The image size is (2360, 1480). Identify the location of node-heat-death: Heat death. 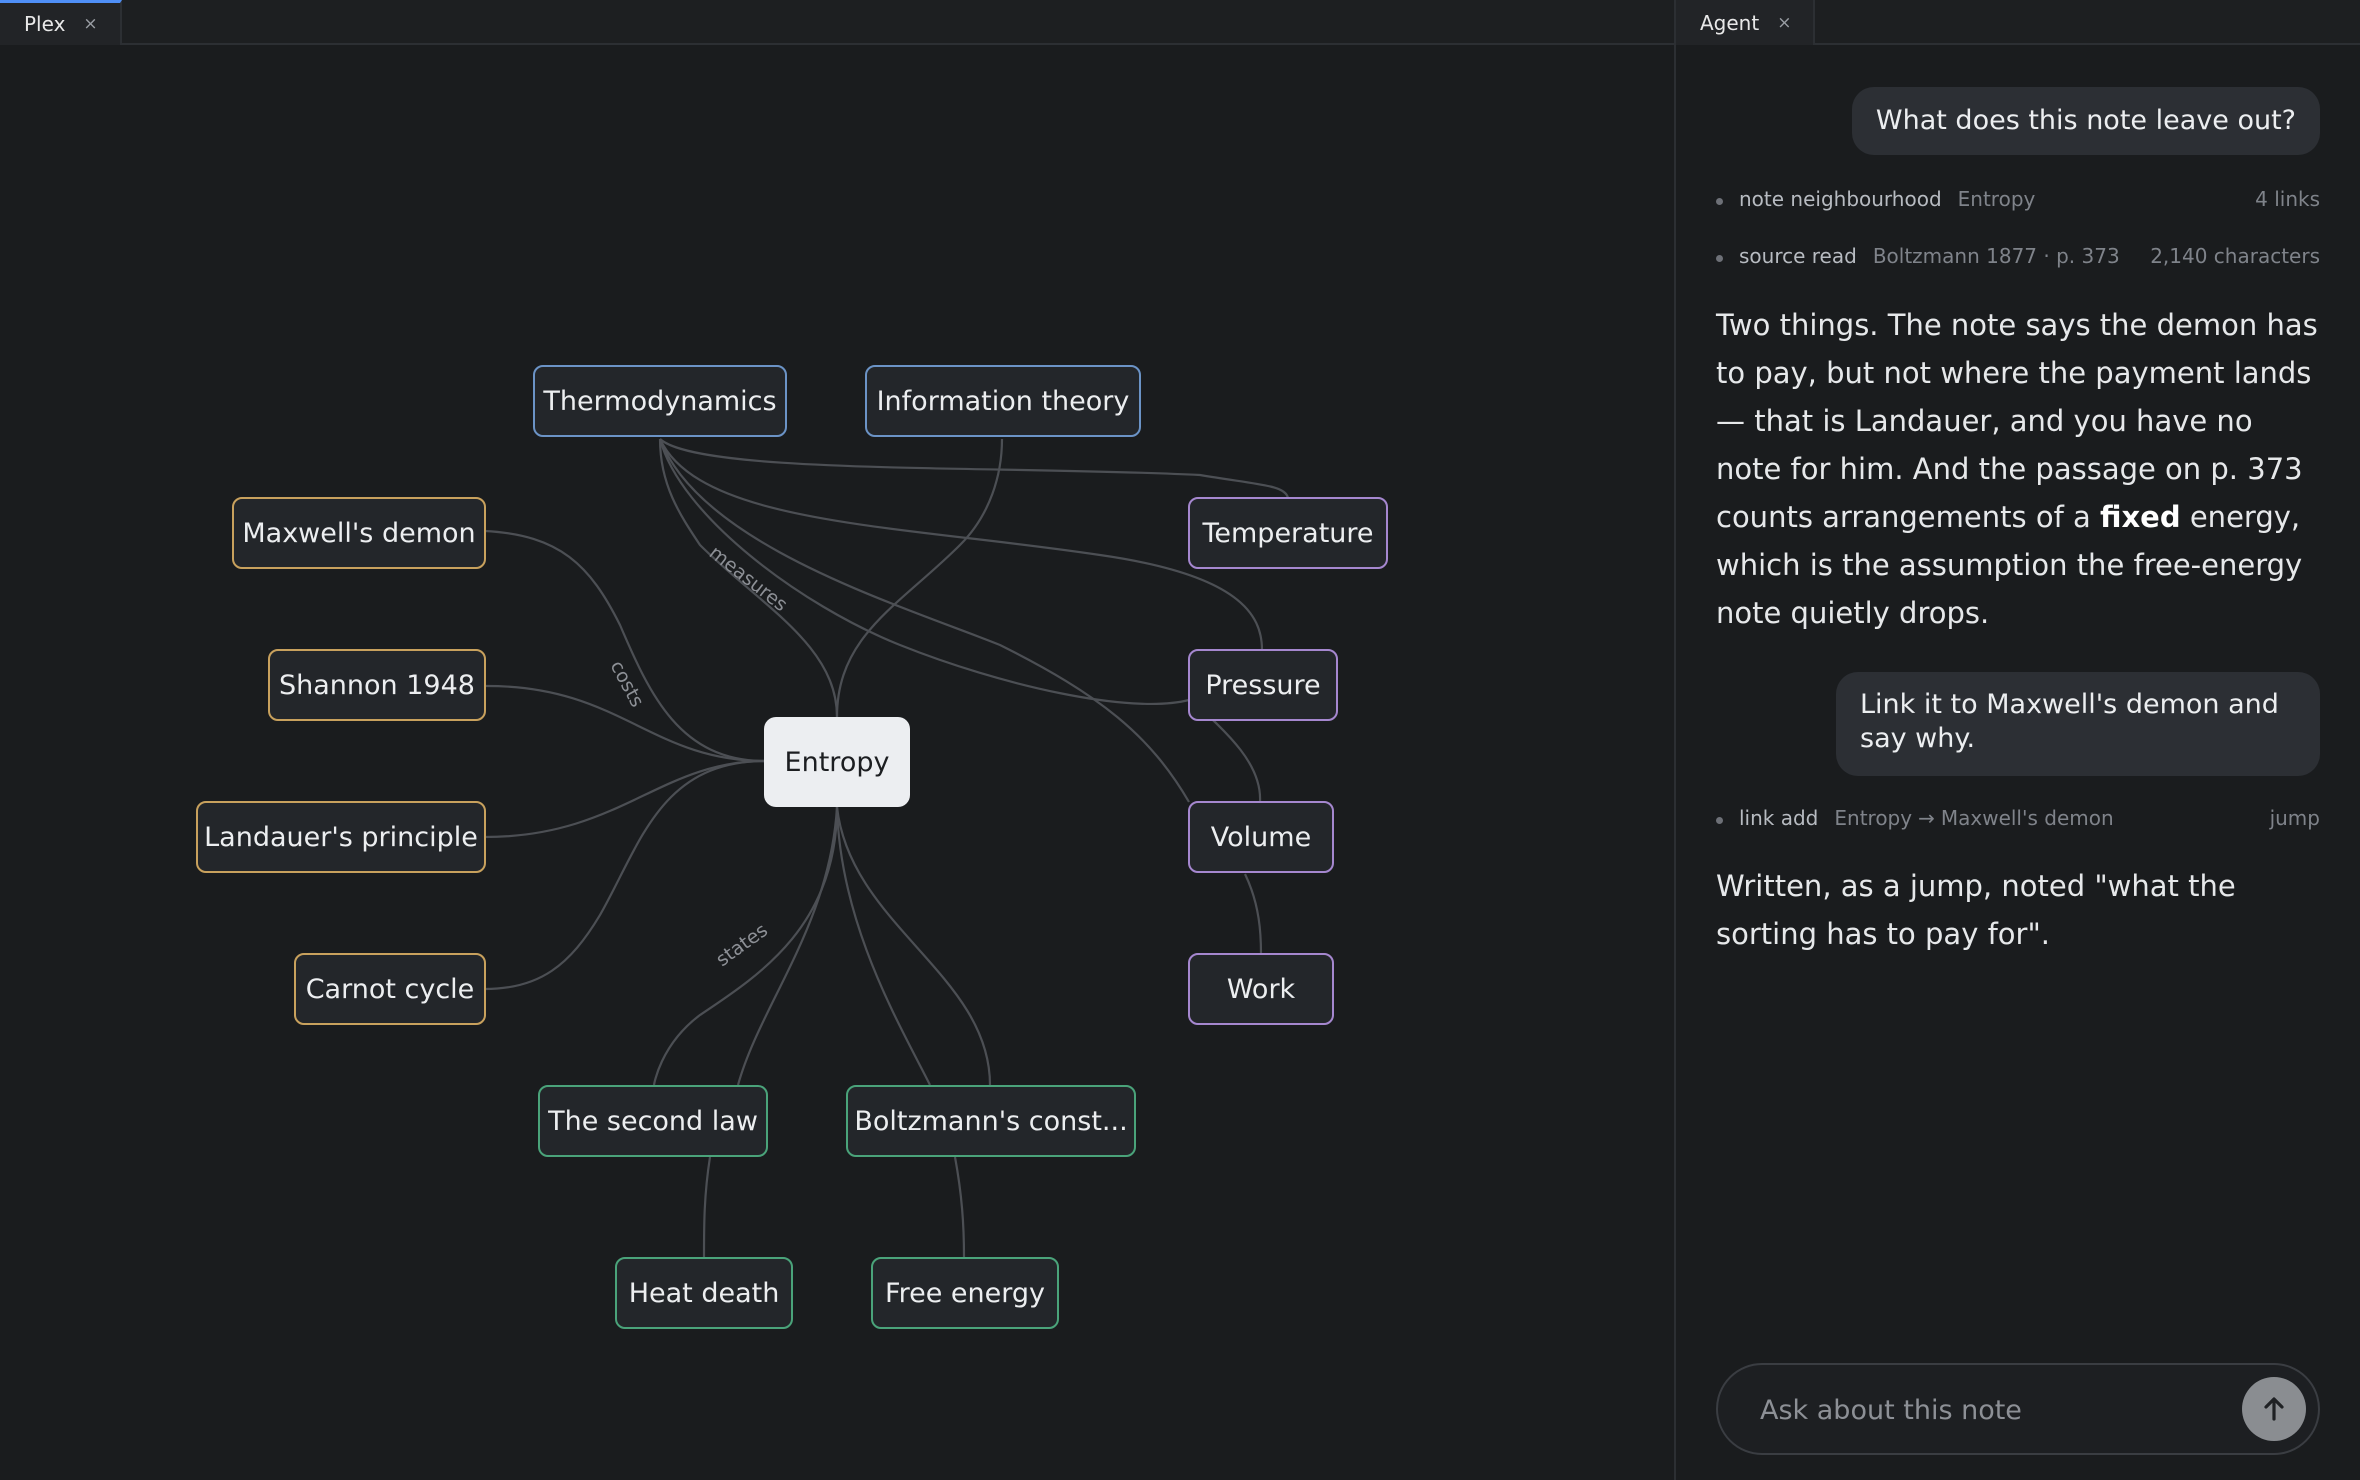
(704, 1293).